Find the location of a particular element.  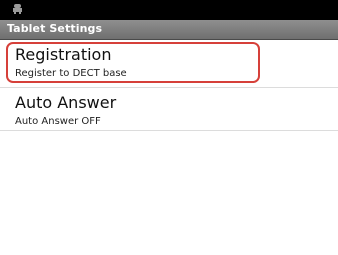

android-icon is located at coordinates (17, 9).